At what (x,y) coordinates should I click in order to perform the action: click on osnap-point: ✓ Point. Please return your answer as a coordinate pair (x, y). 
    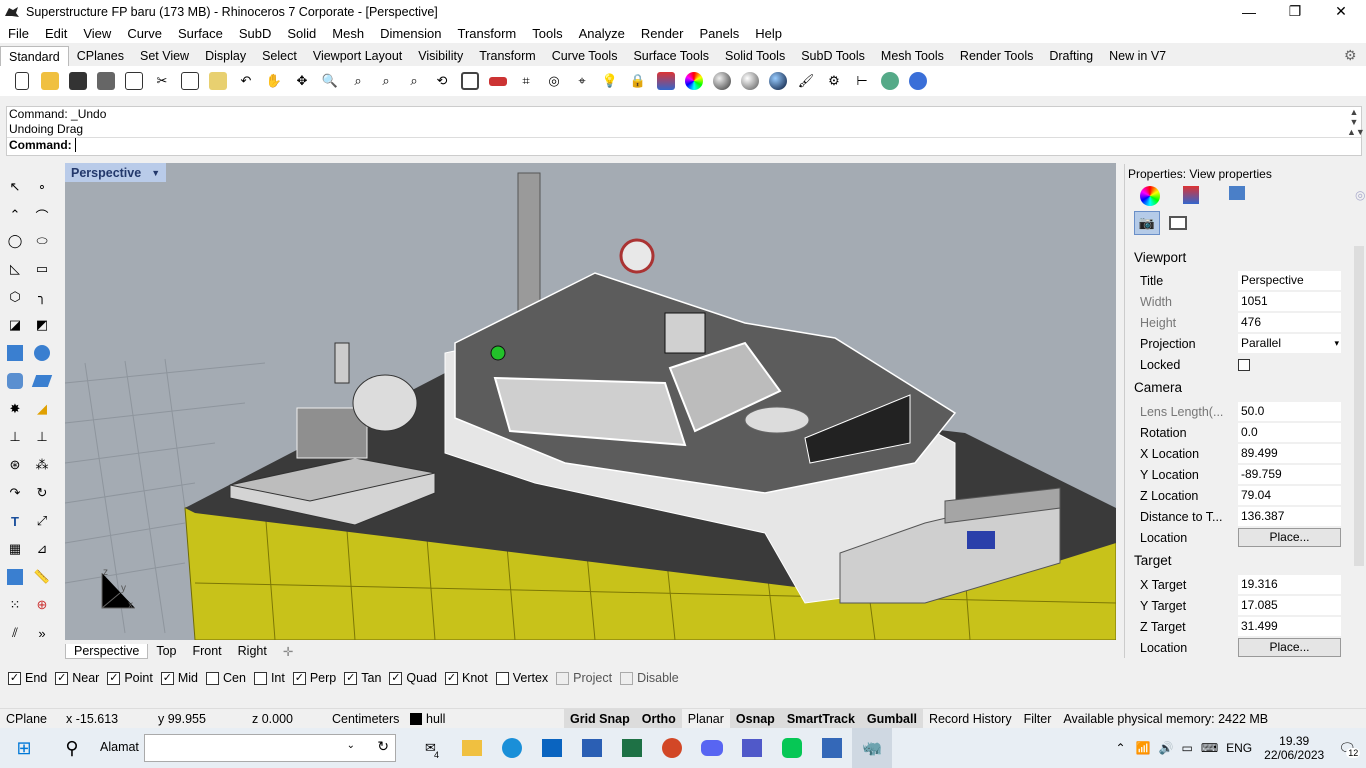
    Looking at the image, I should click on (130, 678).